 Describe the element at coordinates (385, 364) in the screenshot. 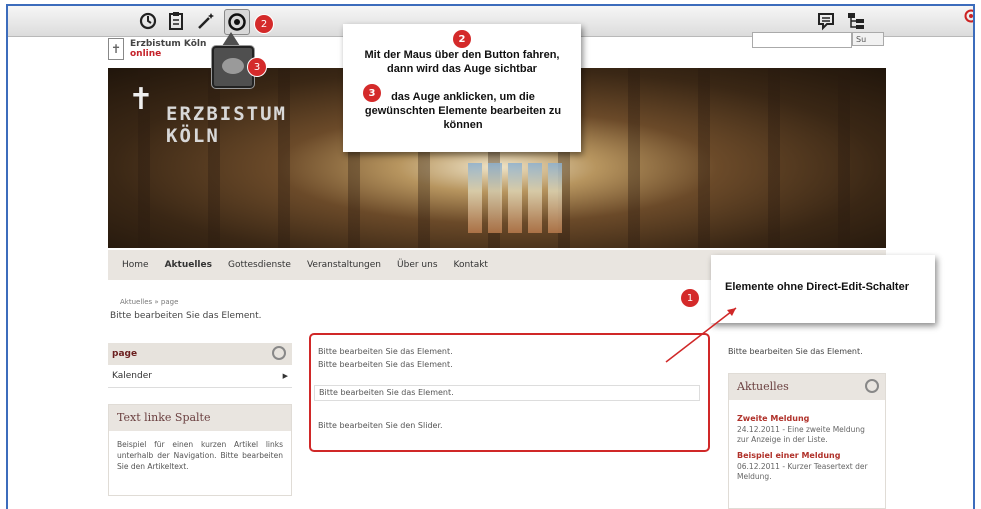

I see `center-text-2: Bitte bearbeiten Sie das Element.` at that location.